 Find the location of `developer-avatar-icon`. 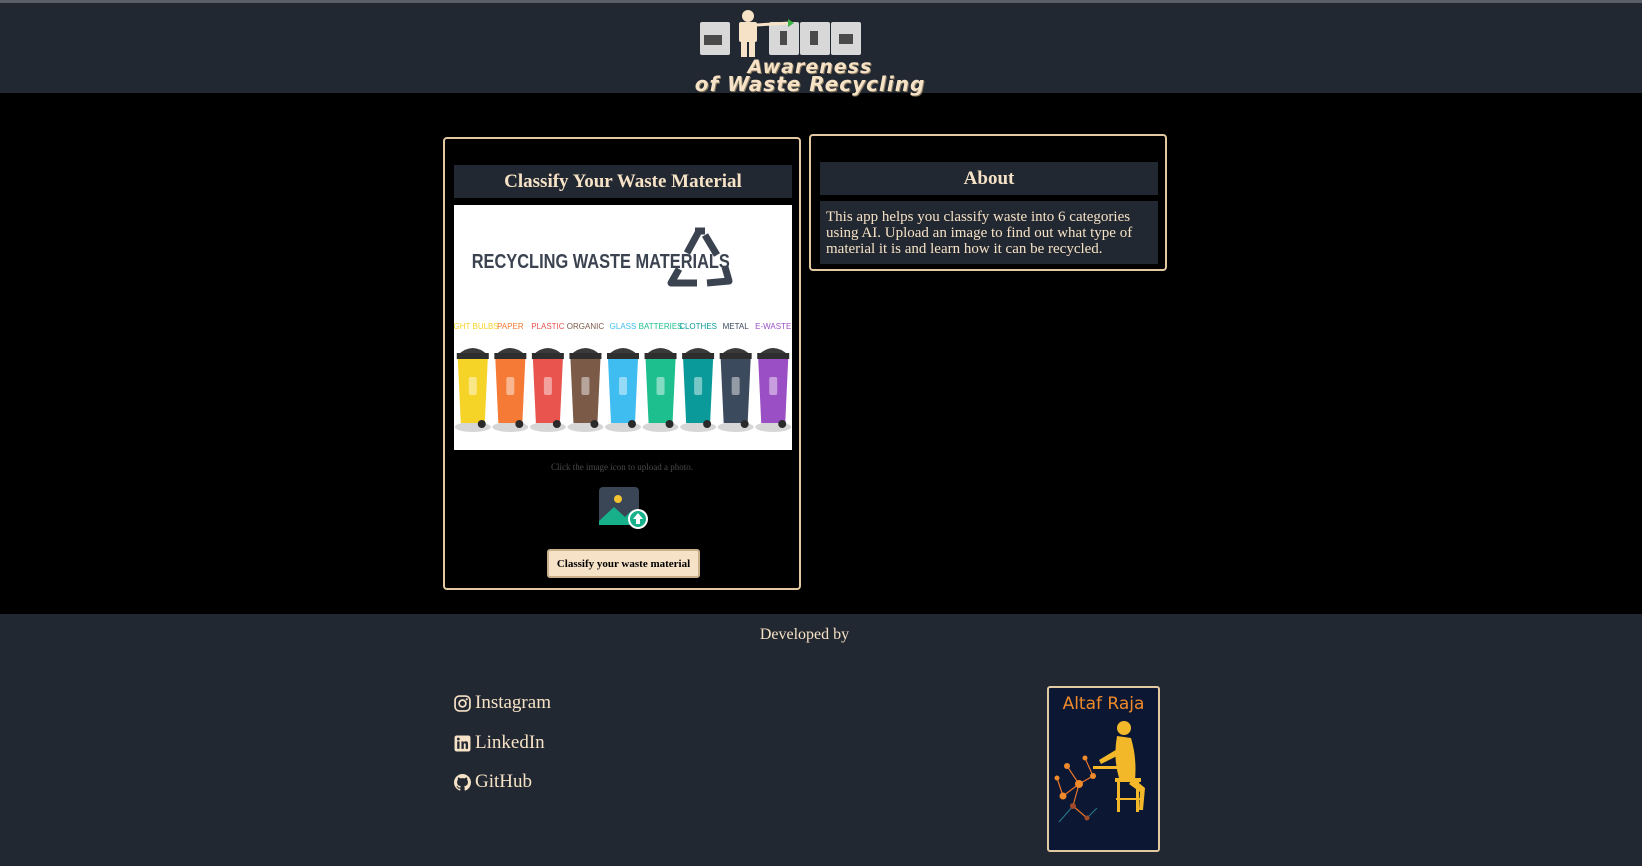

developer-avatar-icon is located at coordinates (1099, 772).